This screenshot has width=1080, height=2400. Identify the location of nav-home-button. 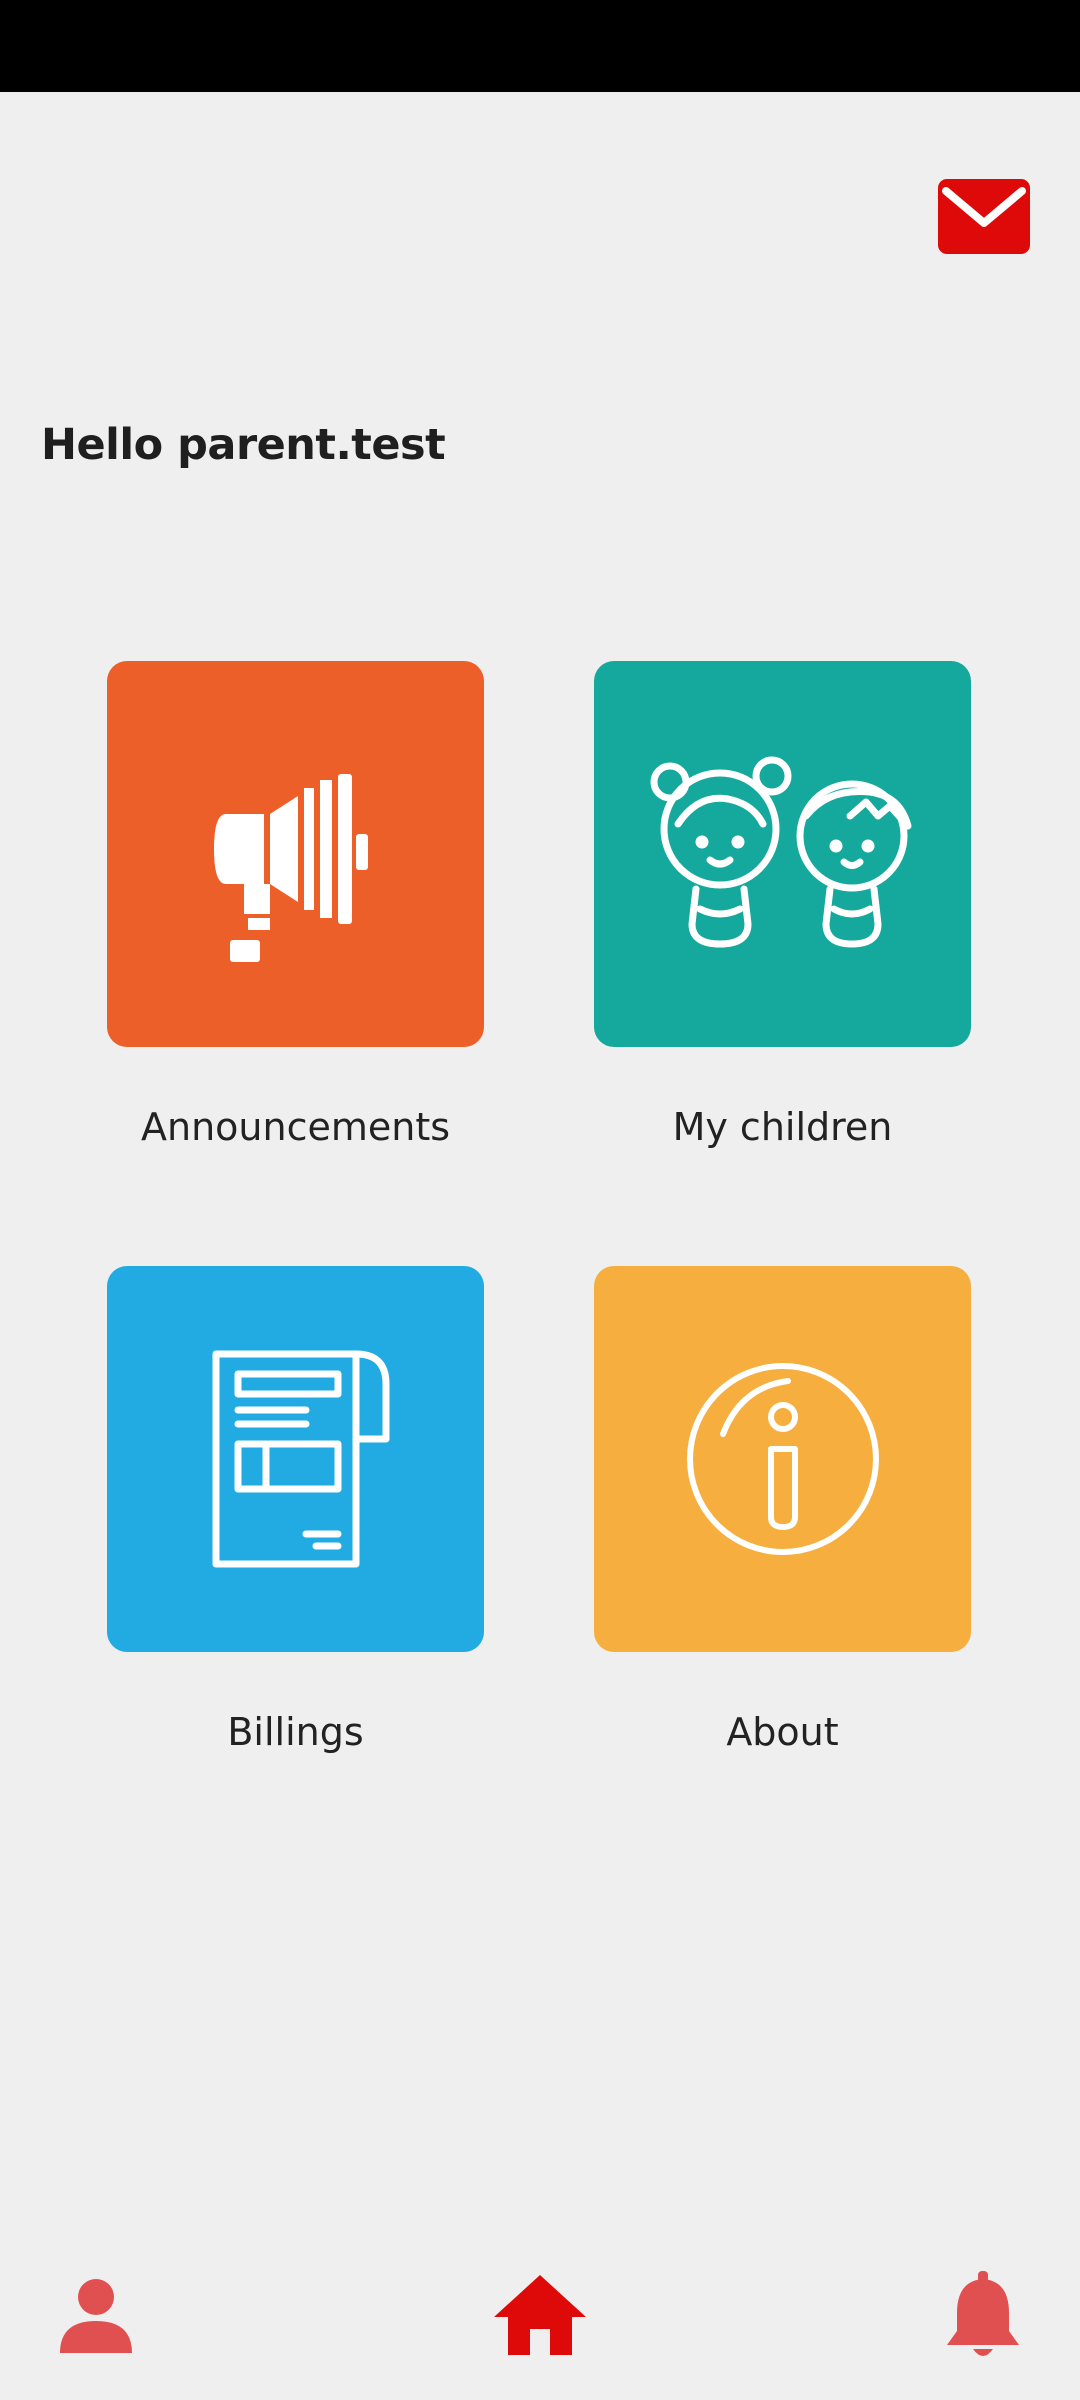
(540, 2315).